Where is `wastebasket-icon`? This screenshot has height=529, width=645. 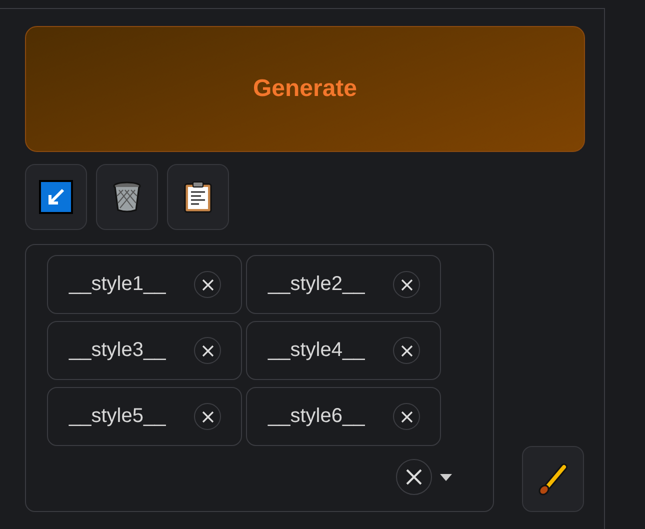
wastebasket-icon is located at coordinates (127, 197).